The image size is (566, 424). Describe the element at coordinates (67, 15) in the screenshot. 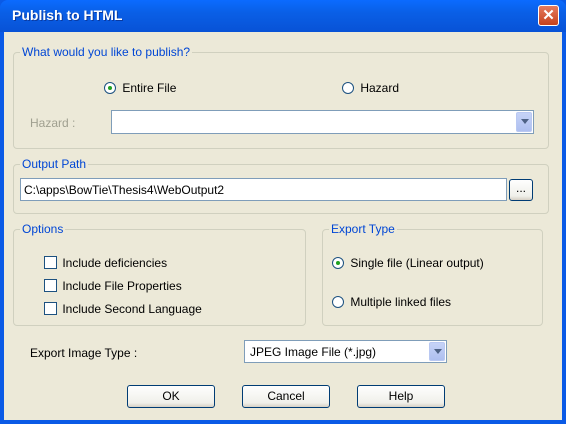

I see `dialog-title: Publish to HTML` at that location.